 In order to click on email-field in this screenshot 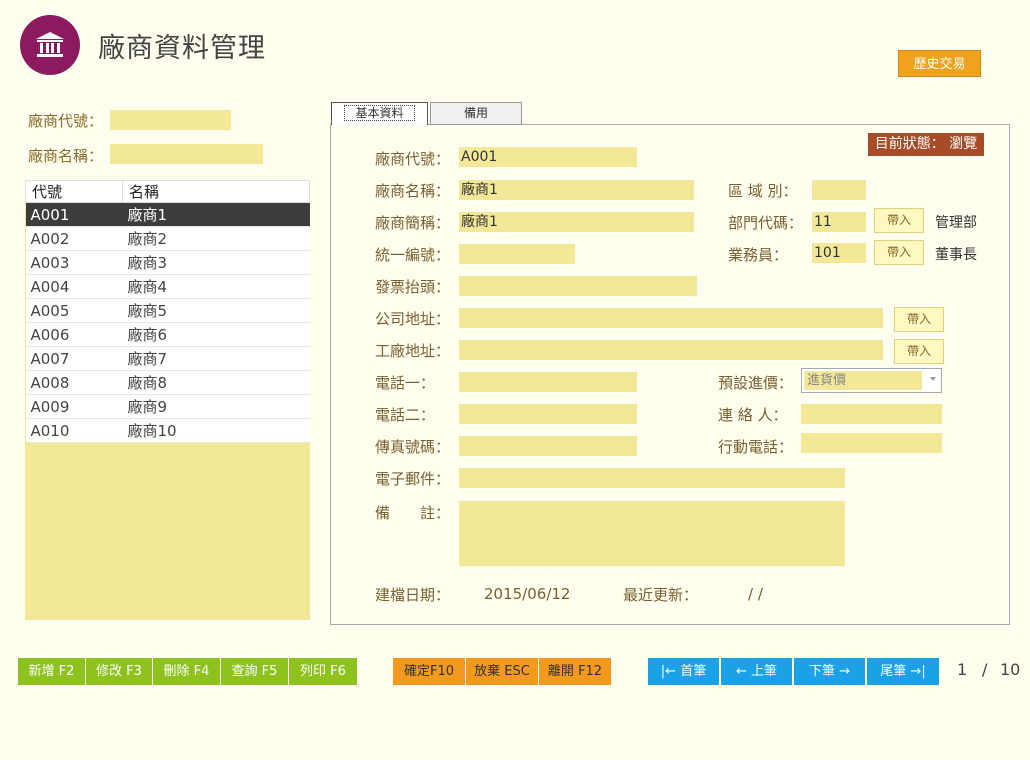, I will do `click(652, 478)`.